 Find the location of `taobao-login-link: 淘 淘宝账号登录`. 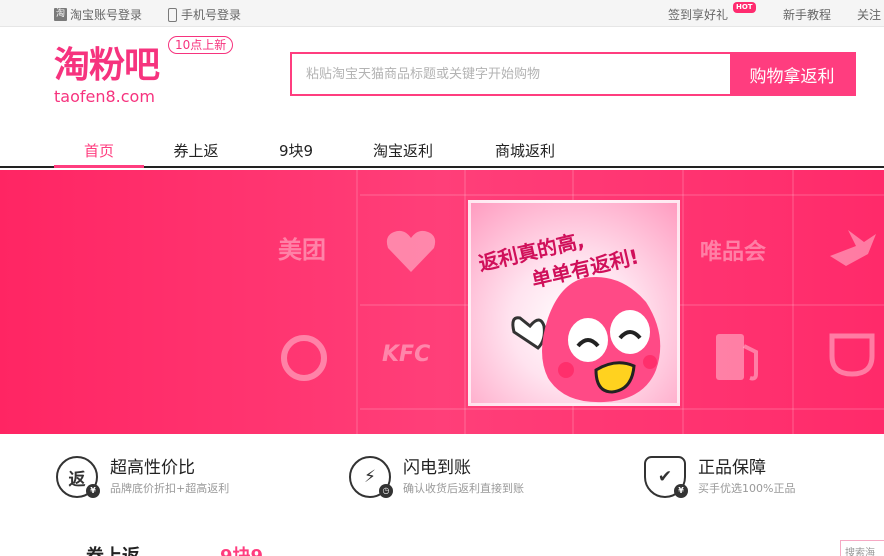

taobao-login-link: 淘 淘宝账号登录 is located at coordinates (98, 14).